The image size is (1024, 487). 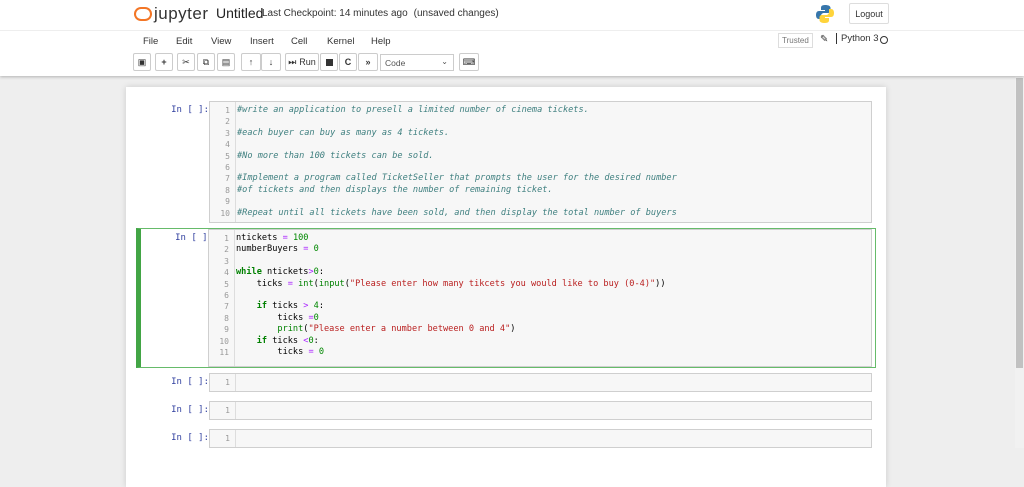 I want to click on jupyter-logo: jupyter, so click(x=171, y=14).